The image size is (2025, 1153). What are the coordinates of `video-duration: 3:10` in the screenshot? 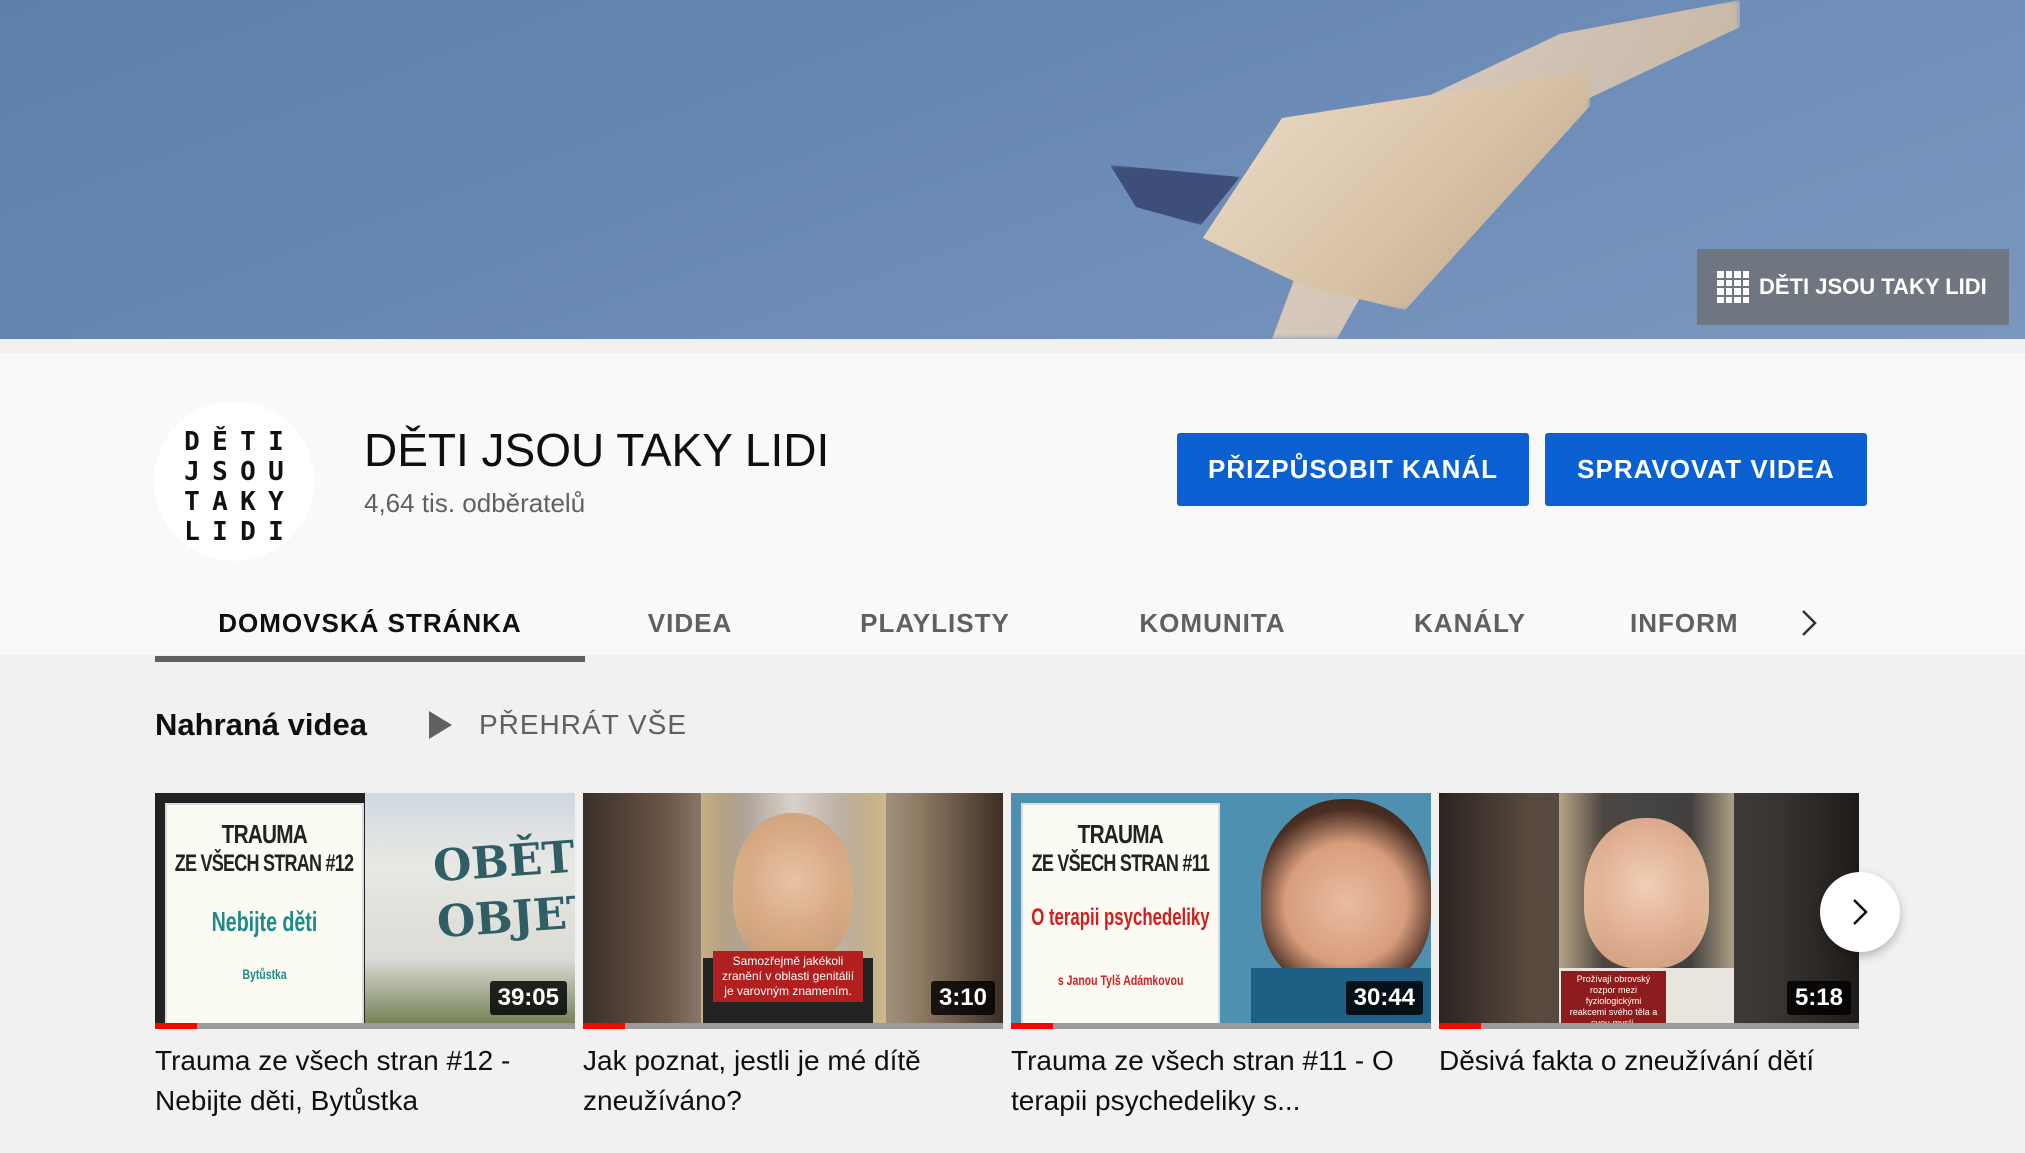 It's located at (962, 998).